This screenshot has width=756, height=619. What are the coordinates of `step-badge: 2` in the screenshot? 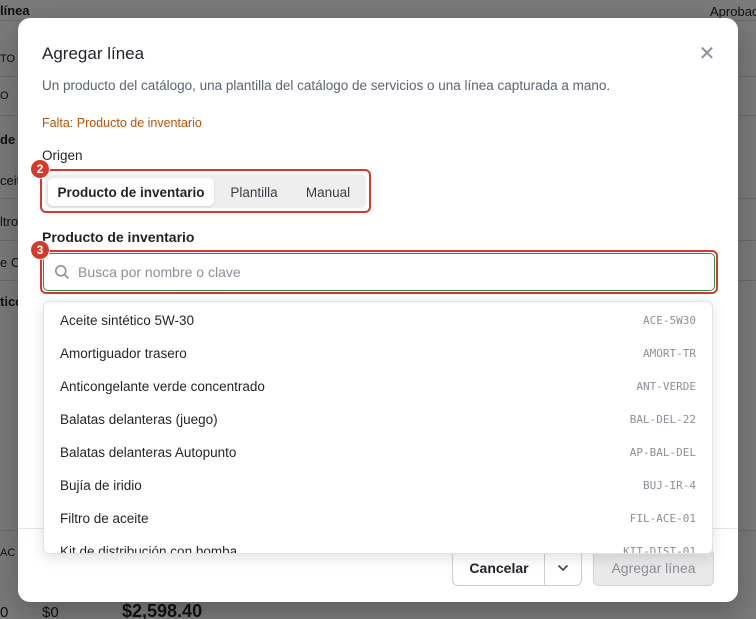 It's located at (40, 169).